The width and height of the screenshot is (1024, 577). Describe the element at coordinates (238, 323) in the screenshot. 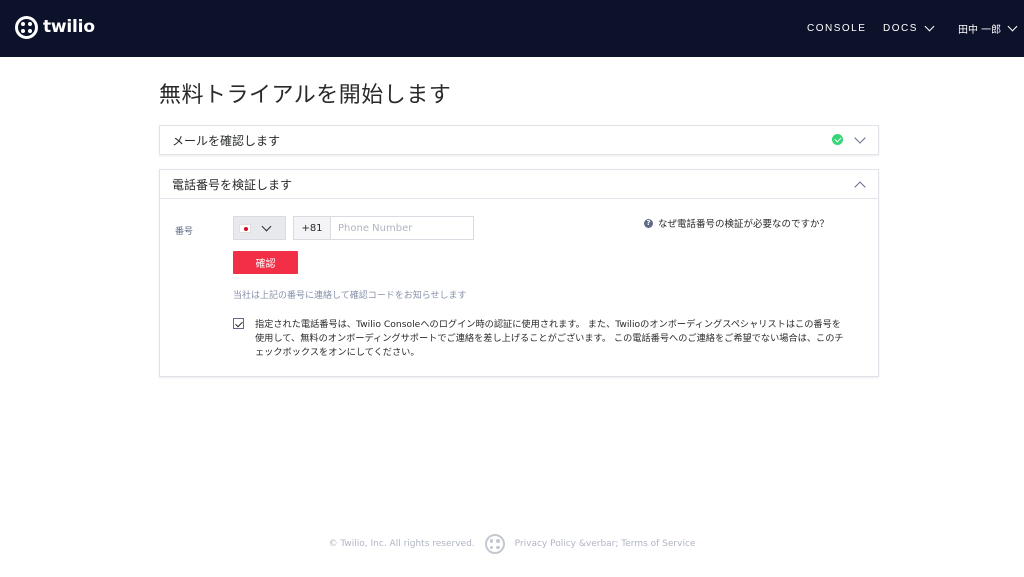

I see `consent-checkbox` at that location.